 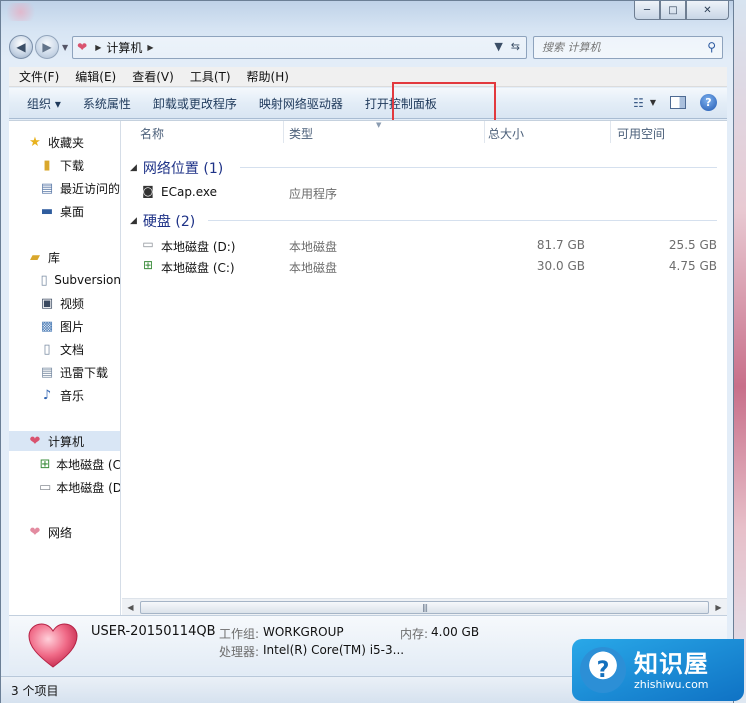 I want to click on search-icon: ⚲, so click(x=711, y=47).